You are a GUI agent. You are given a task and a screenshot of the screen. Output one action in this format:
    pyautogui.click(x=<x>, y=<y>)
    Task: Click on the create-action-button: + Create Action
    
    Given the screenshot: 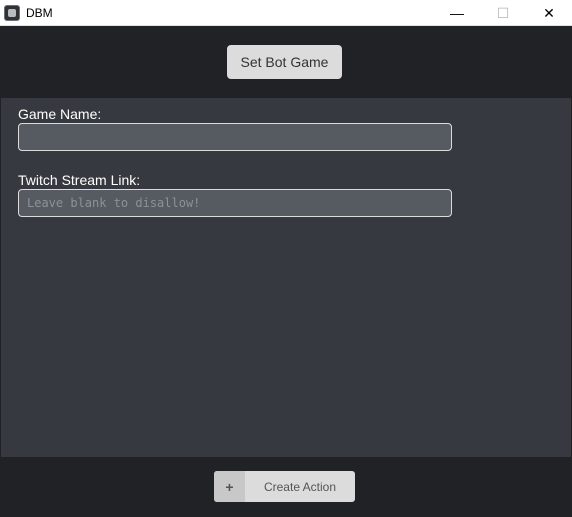 What is the action you would take?
    pyautogui.click(x=284, y=486)
    